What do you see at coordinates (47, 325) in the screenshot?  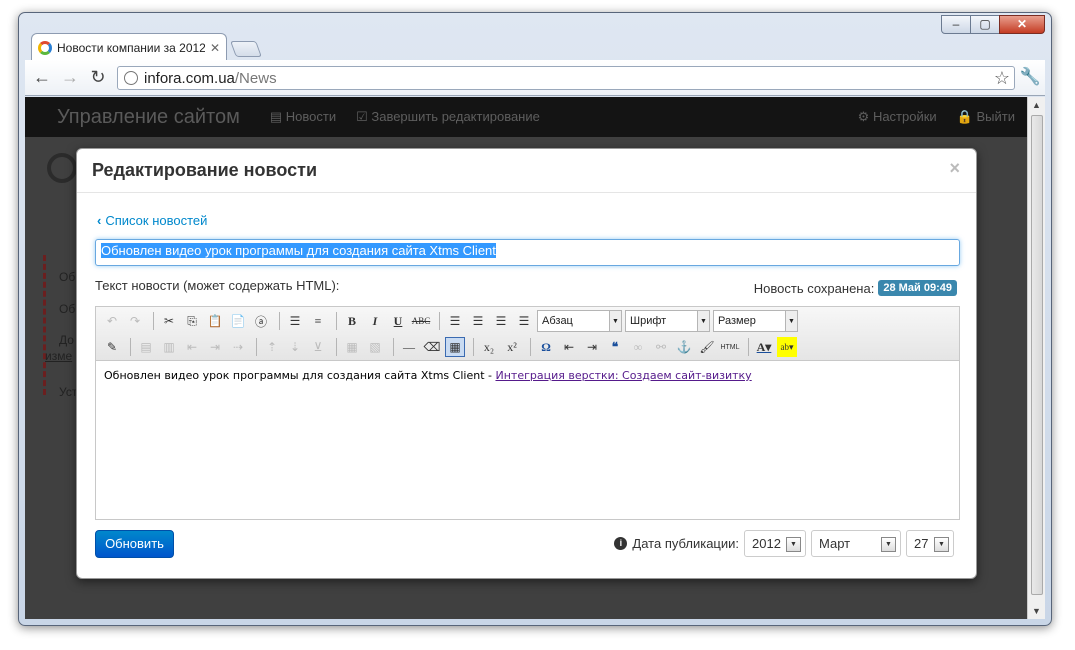 I see `dashed-border` at bounding box center [47, 325].